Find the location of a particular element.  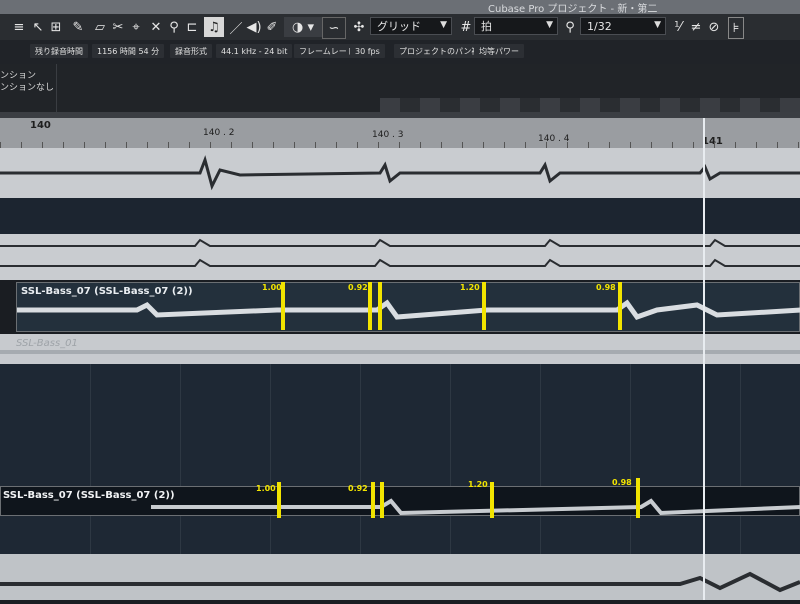

track-lane-bottom is located at coordinates (400, 577).